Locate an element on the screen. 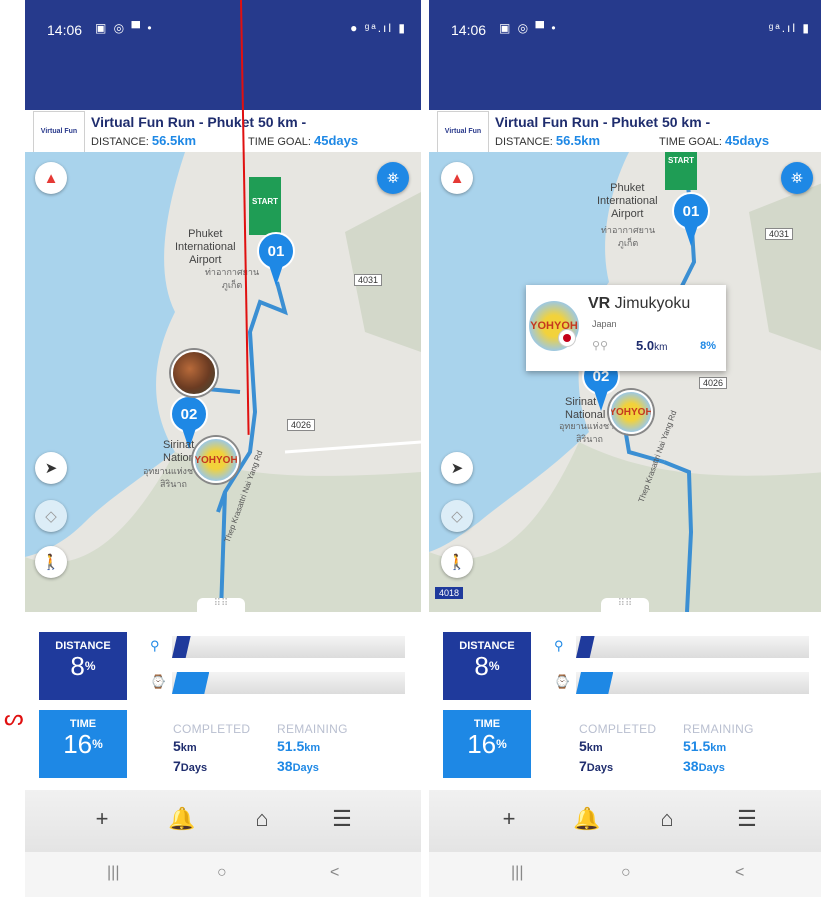 The width and height of the screenshot is (821, 897). completed-days: 7Days is located at coordinates (596, 766).